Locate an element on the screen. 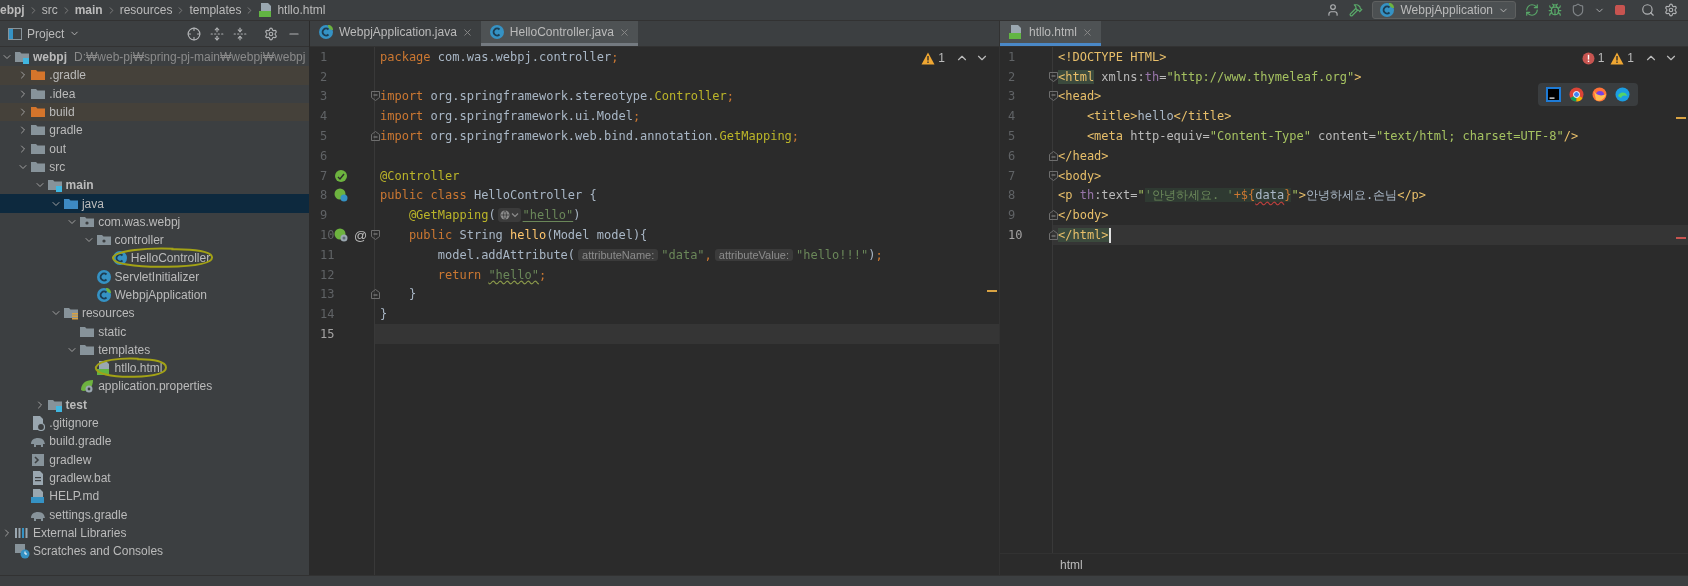 The width and height of the screenshot is (1688, 586). tree-item: out is located at coordinates (154, 148).